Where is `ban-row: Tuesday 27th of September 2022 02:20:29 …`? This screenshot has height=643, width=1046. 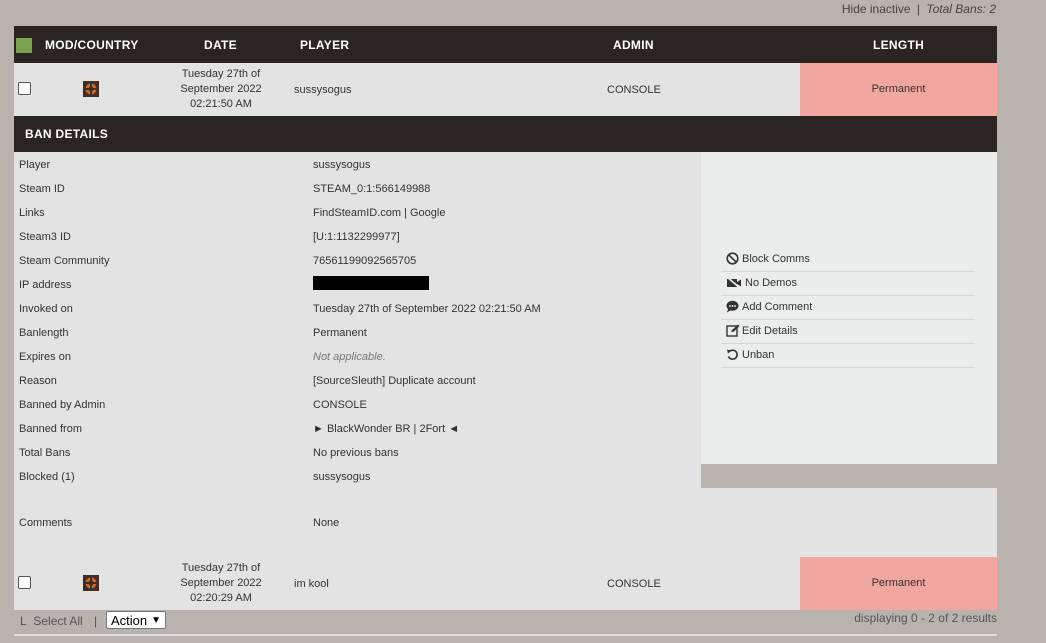
ban-row: Tuesday 27th of September 2022 02:20:29 … is located at coordinates (505, 583).